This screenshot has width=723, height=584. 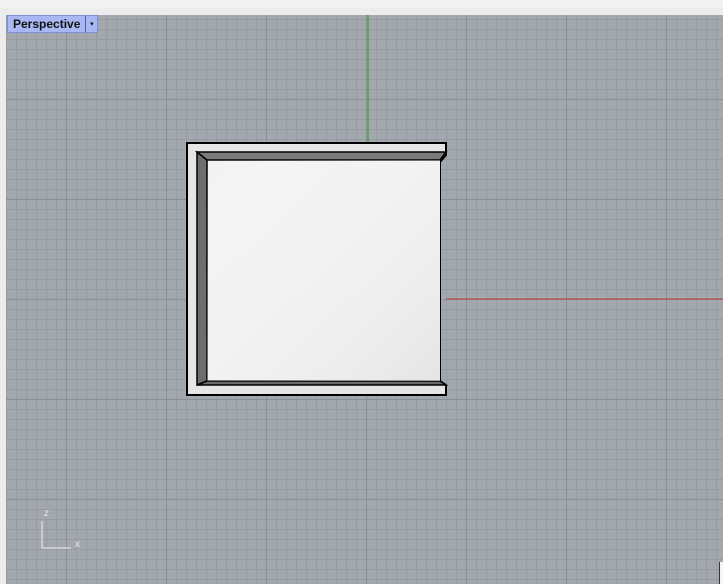 What do you see at coordinates (77, 544) in the screenshot?
I see `axis-gizmo-x-label: x` at bounding box center [77, 544].